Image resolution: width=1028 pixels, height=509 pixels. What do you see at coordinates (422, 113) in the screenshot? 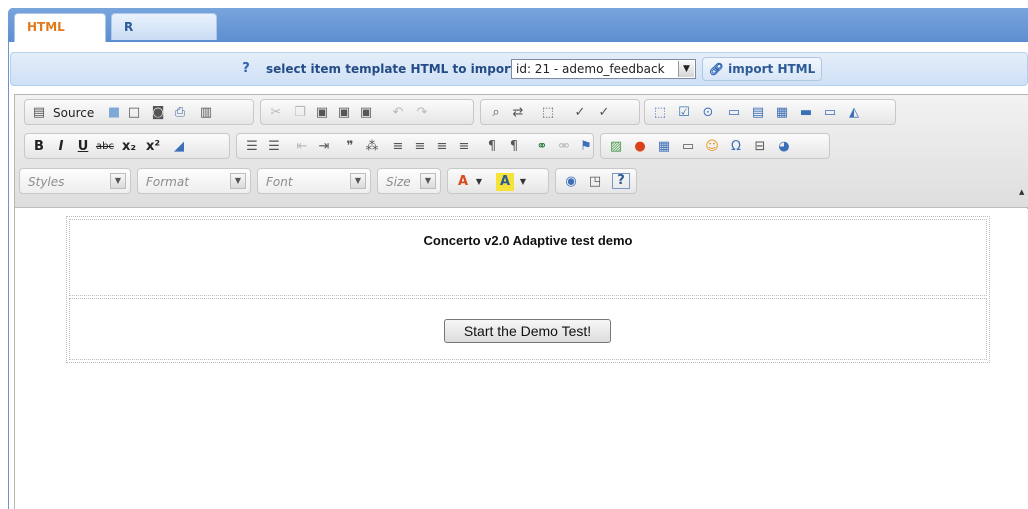
I see `redo-icon: ↷` at bounding box center [422, 113].